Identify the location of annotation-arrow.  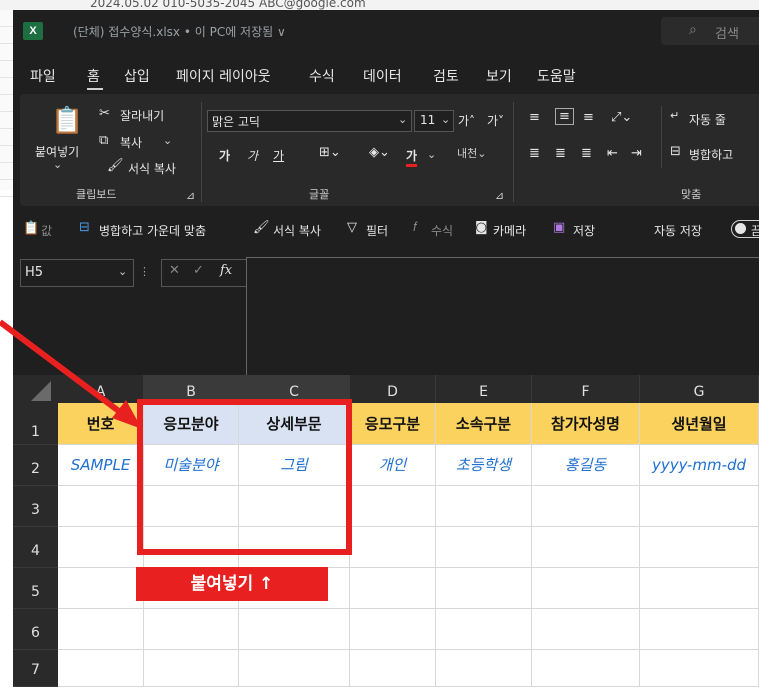
(71, 374).